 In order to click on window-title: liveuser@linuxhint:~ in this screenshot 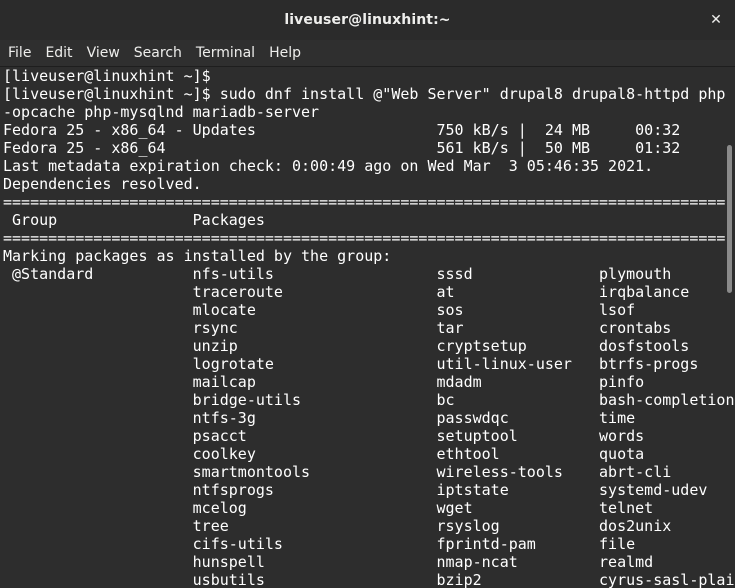, I will do `click(367, 20)`.